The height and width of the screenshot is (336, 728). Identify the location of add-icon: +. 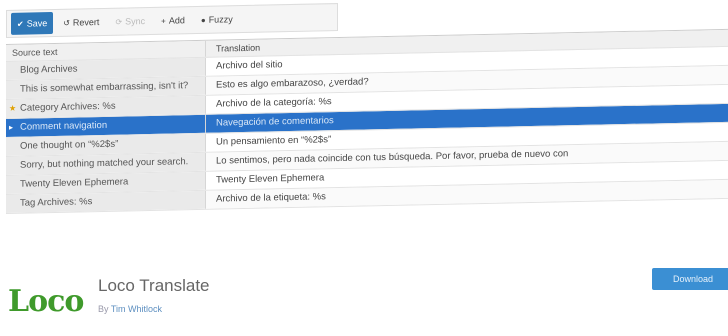
(163, 21).